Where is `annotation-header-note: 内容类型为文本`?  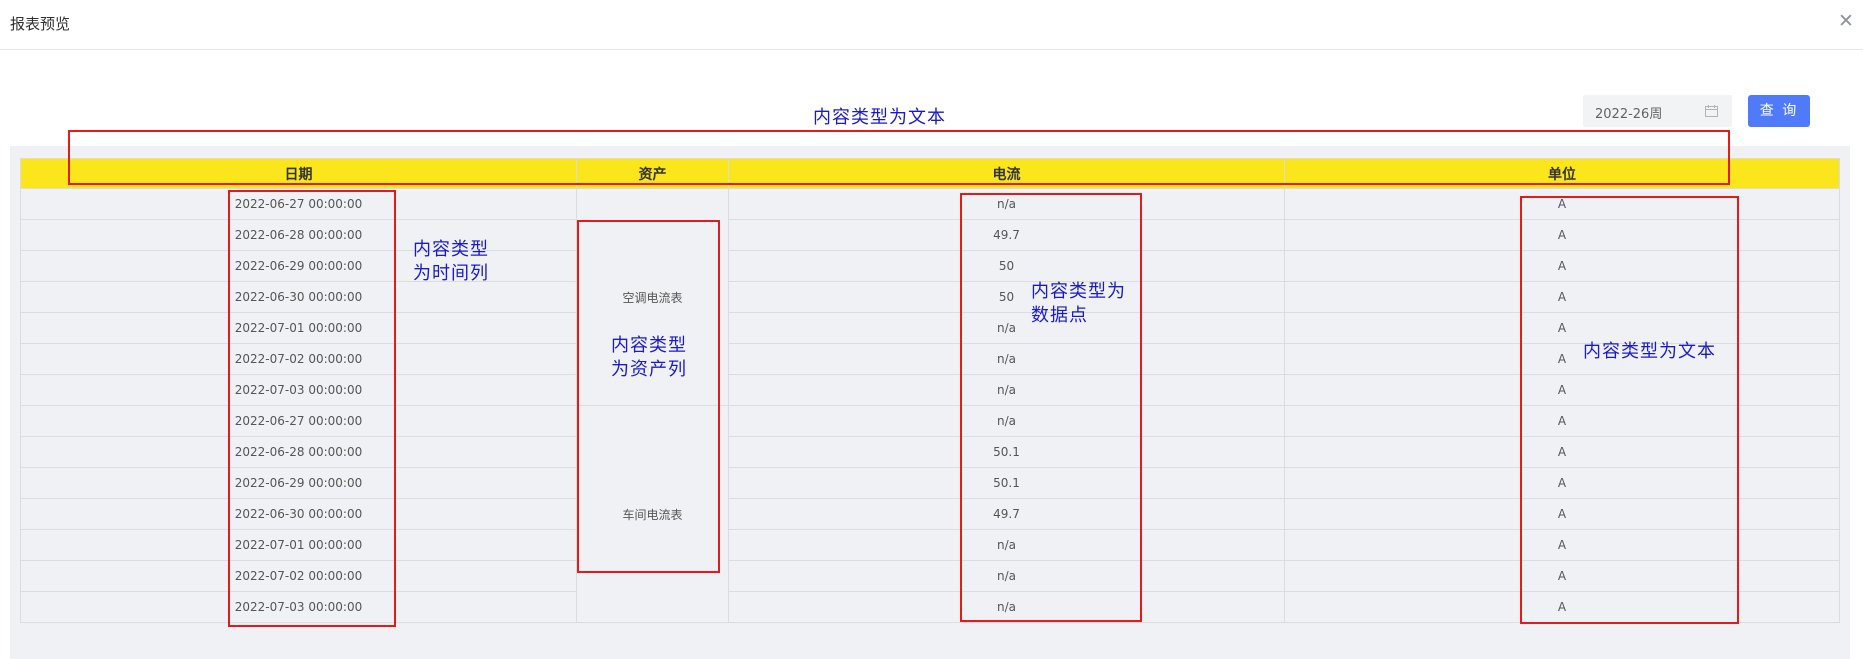 annotation-header-note: 内容类型为文本 is located at coordinates (879, 117).